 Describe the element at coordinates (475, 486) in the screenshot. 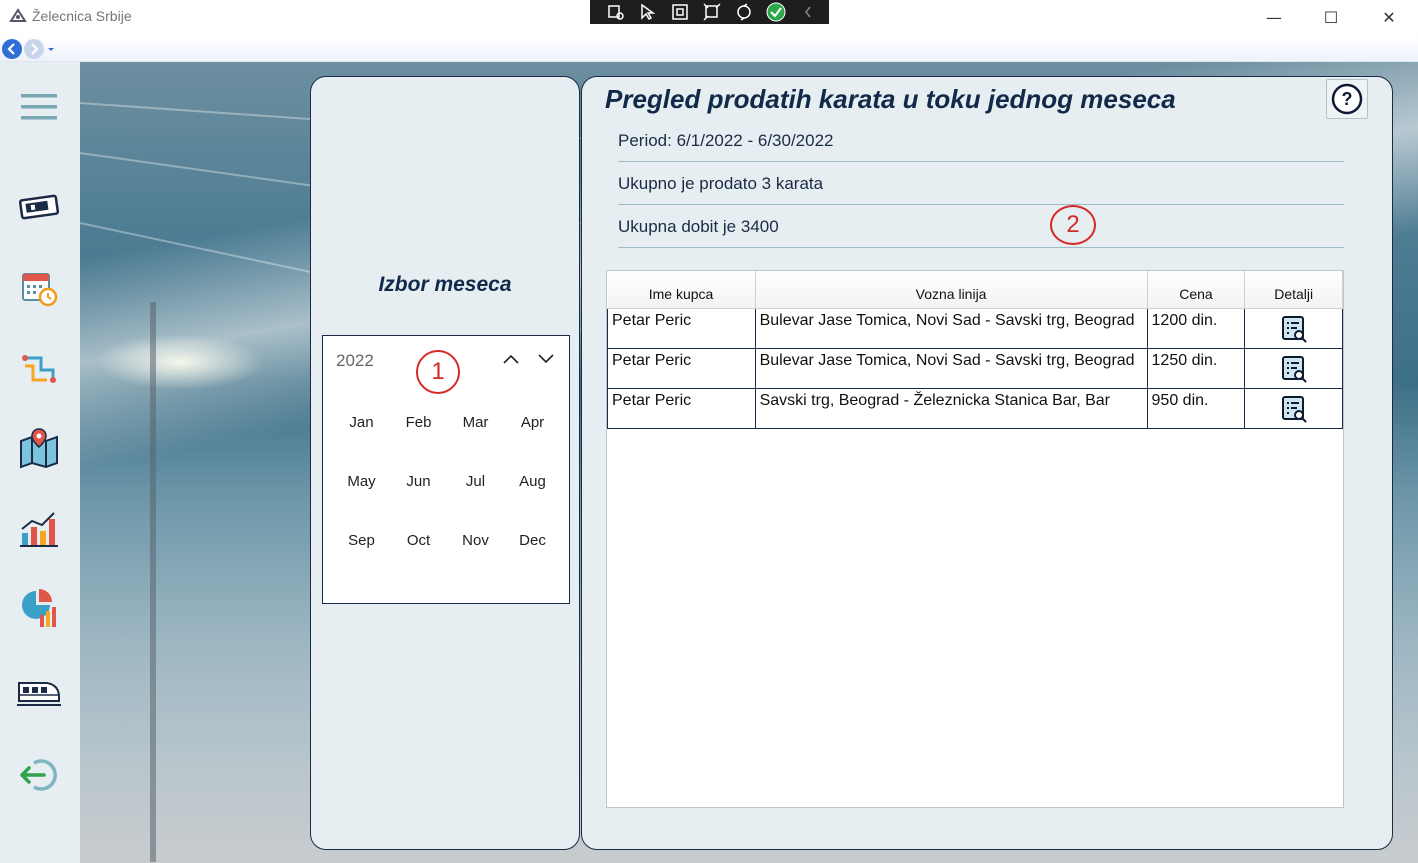

I see `month-cell-jul: Jul` at that location.